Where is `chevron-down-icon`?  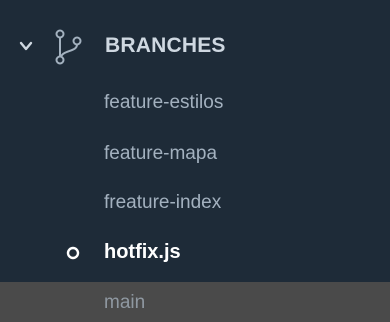 chevron-down-icon is located at coordinates (26, 46).